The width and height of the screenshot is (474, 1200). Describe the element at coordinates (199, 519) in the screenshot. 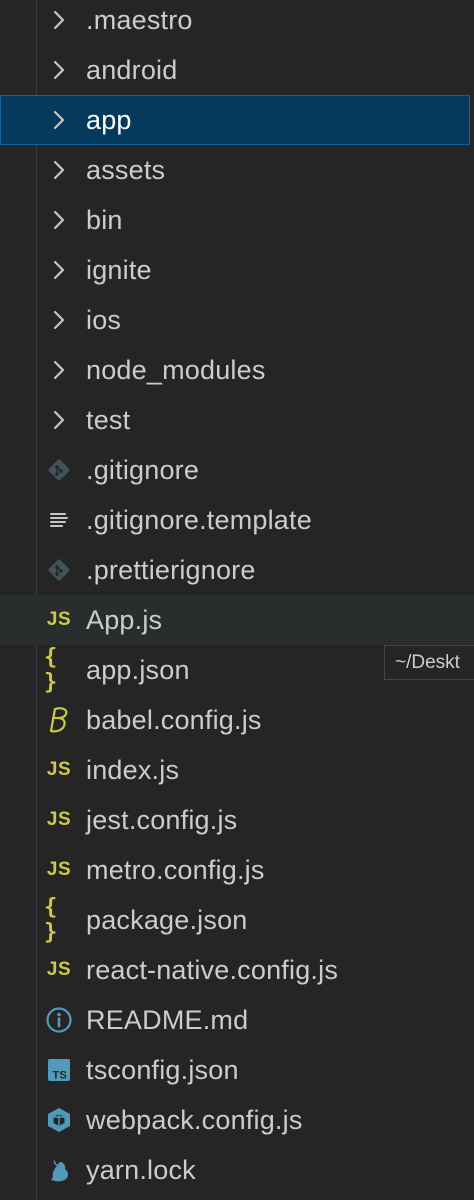

I see `file-label: .gitignore.template` at that location.